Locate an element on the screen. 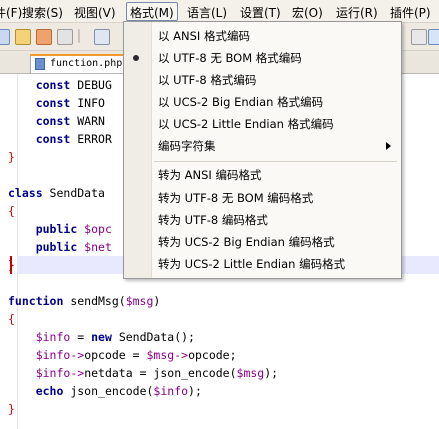 The image size is (439, 429). menu-item-convert-utf8: 转为 UTF-8 编码格式 is located at coordinates (213, 220).